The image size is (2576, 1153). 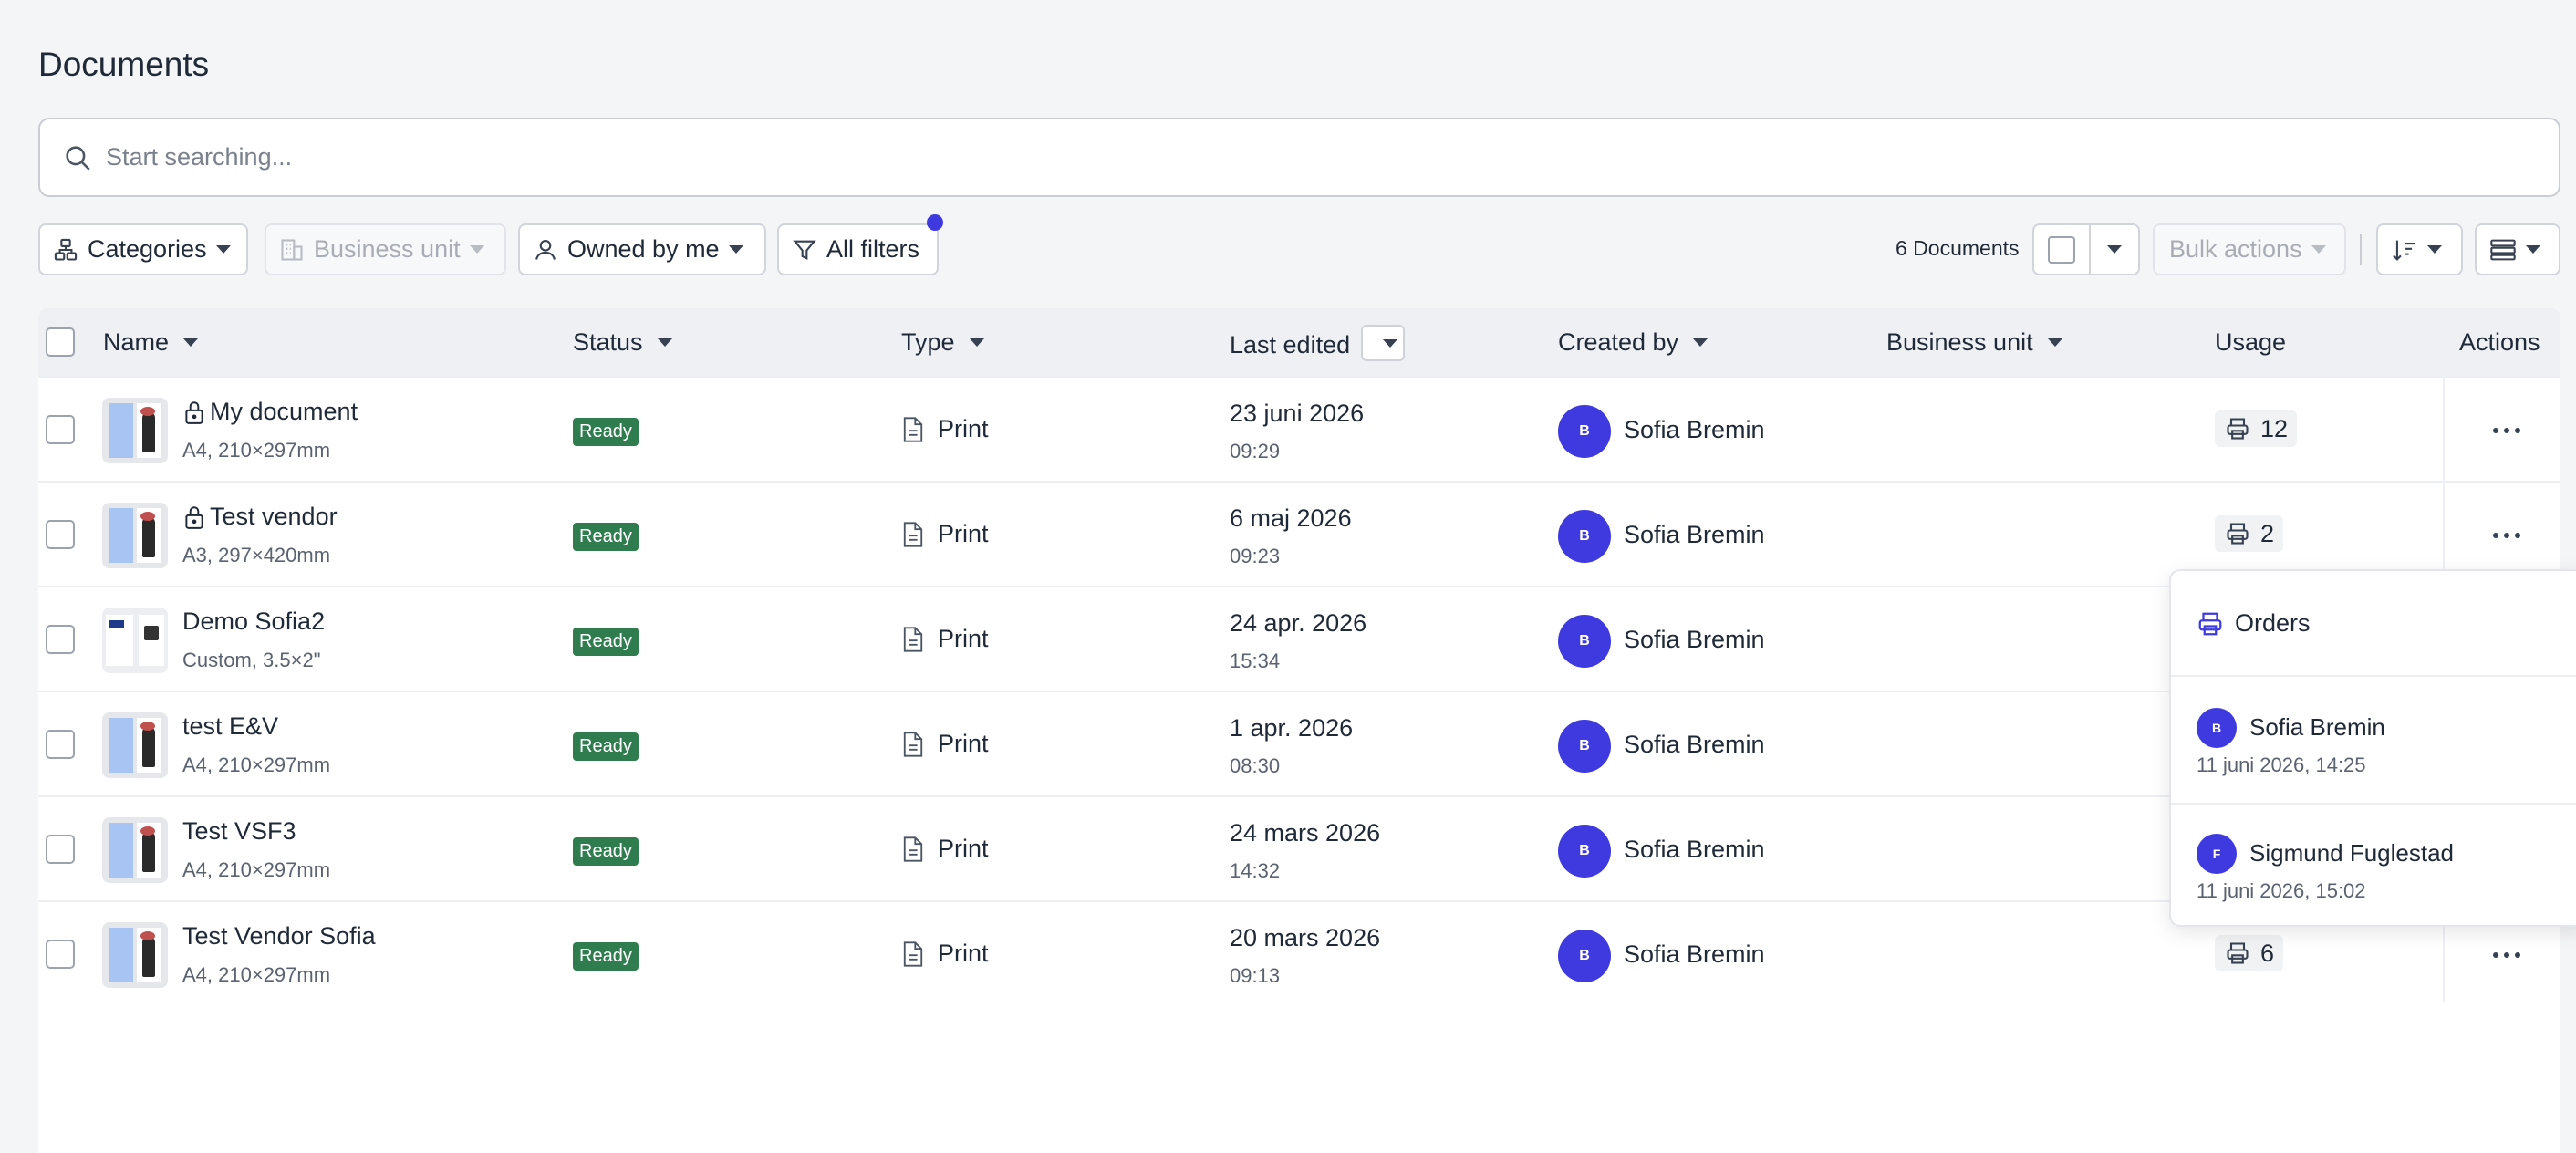 I want to click on usage-count: 12, so click(x=2274, y=428).